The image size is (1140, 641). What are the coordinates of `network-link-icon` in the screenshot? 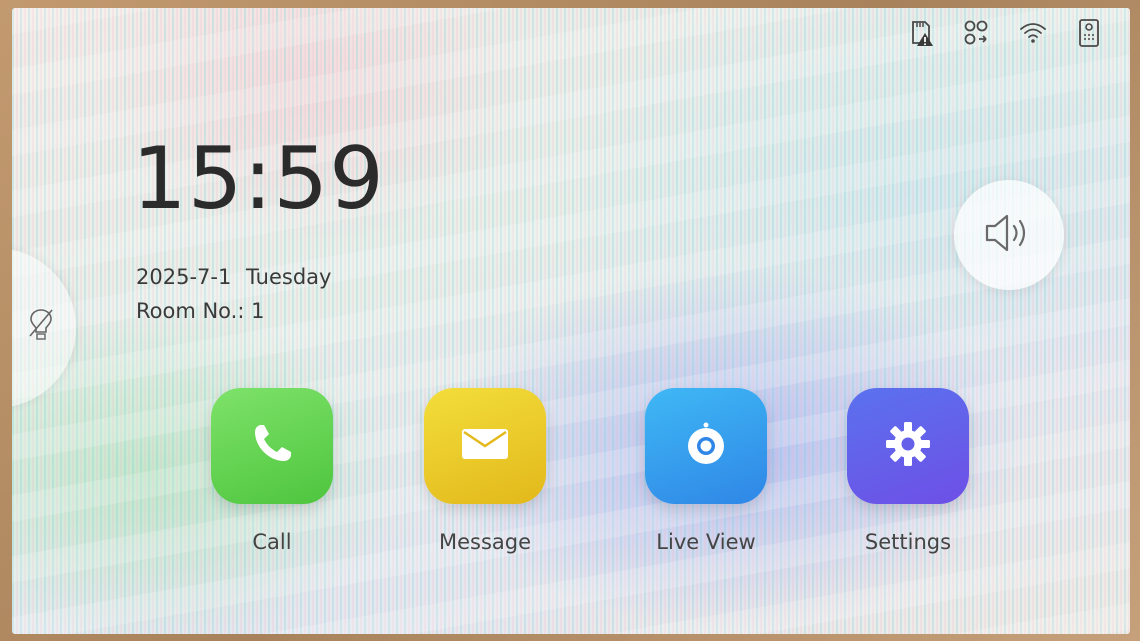 It's located at (977, 33).